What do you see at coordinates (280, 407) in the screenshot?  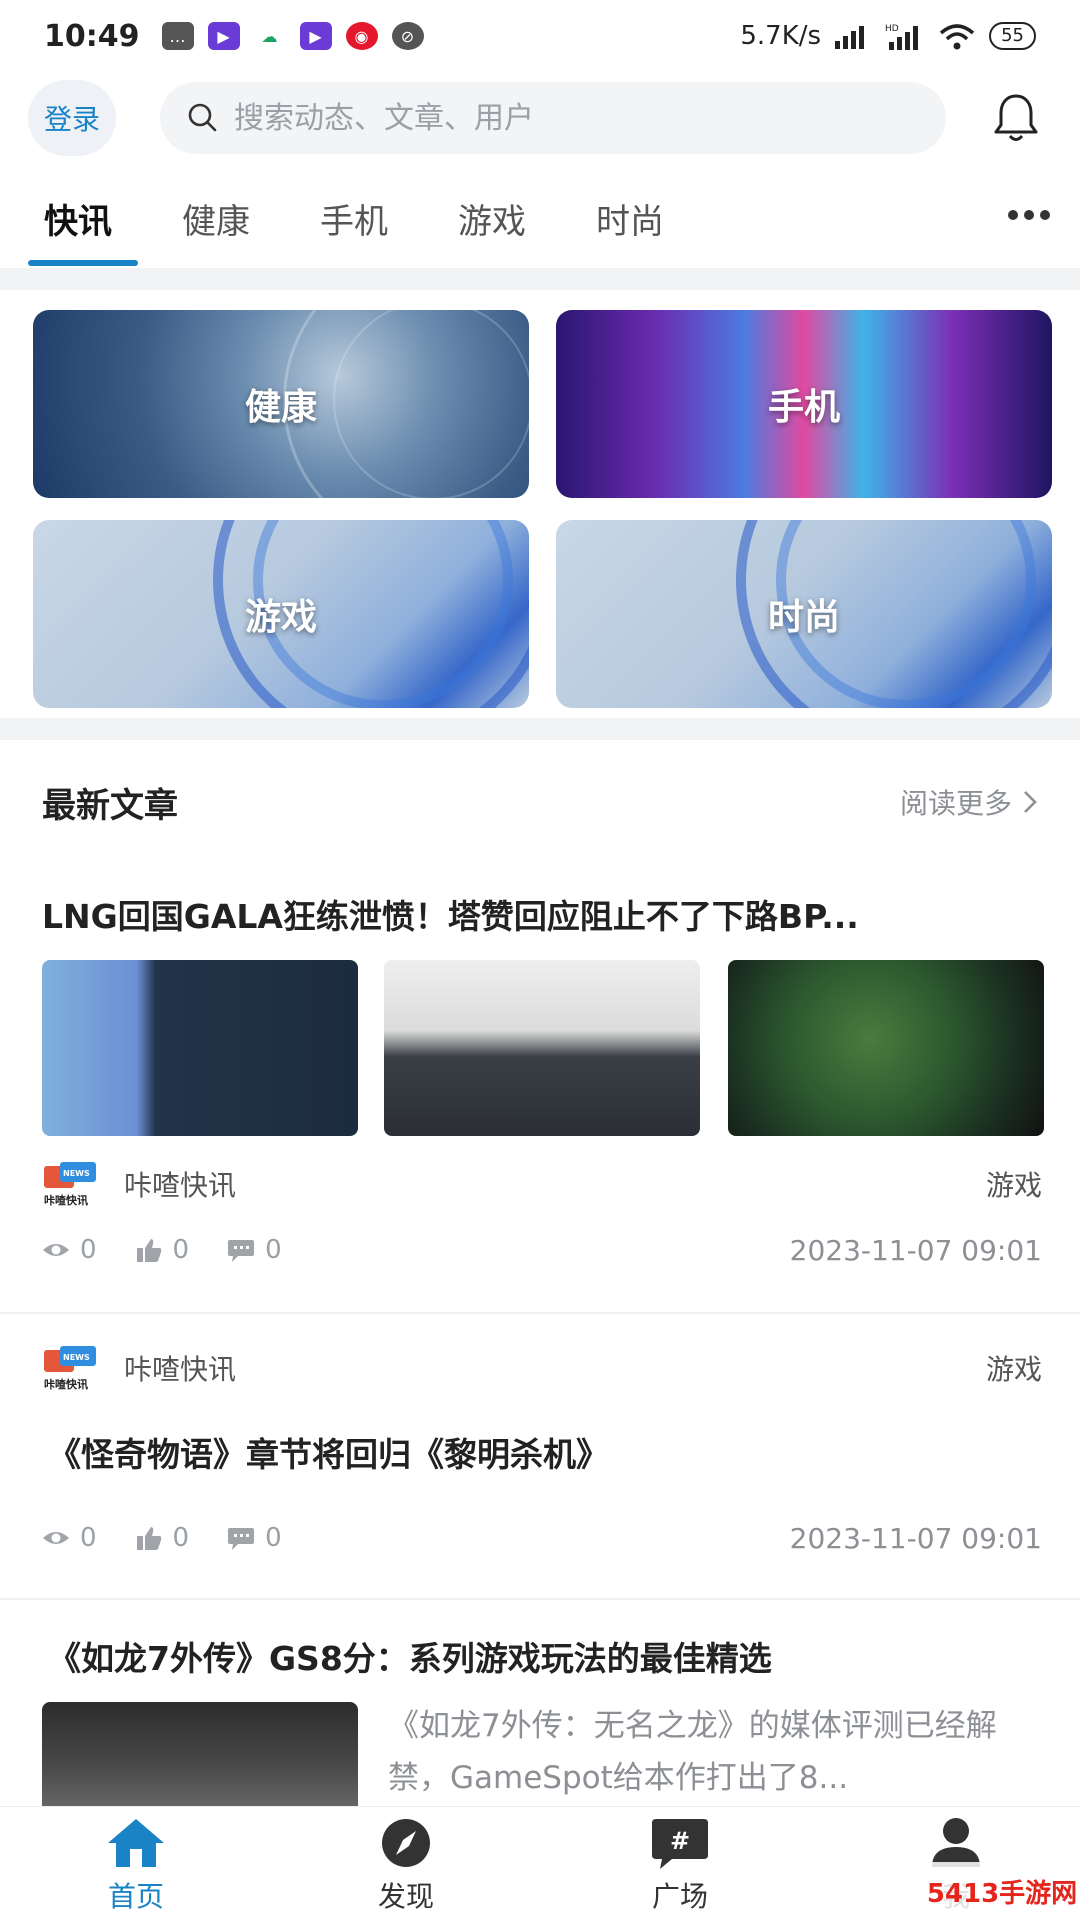 I see `category-label: 健康` at bounding box center [280, 407].